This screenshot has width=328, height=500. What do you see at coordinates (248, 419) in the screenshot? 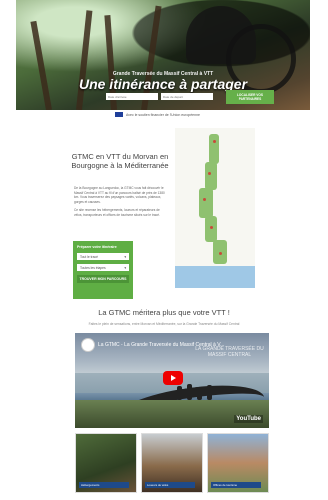
I see `youtube-logo: YouTube` at bounding box center [248, 419].